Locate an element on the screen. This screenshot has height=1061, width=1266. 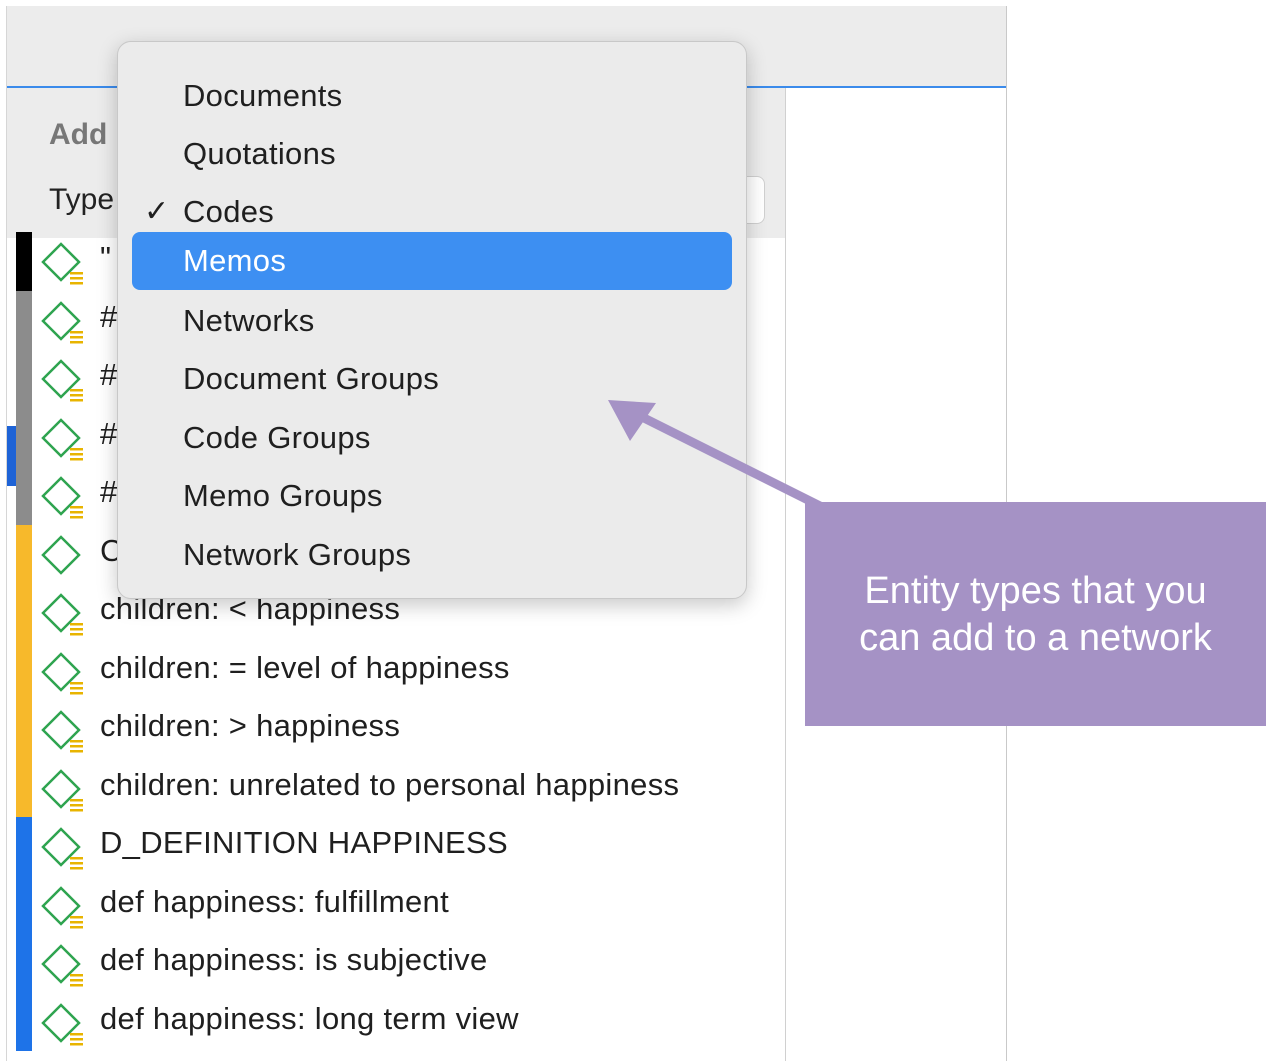
list-item-label: " is located at coordinates (106, 257).